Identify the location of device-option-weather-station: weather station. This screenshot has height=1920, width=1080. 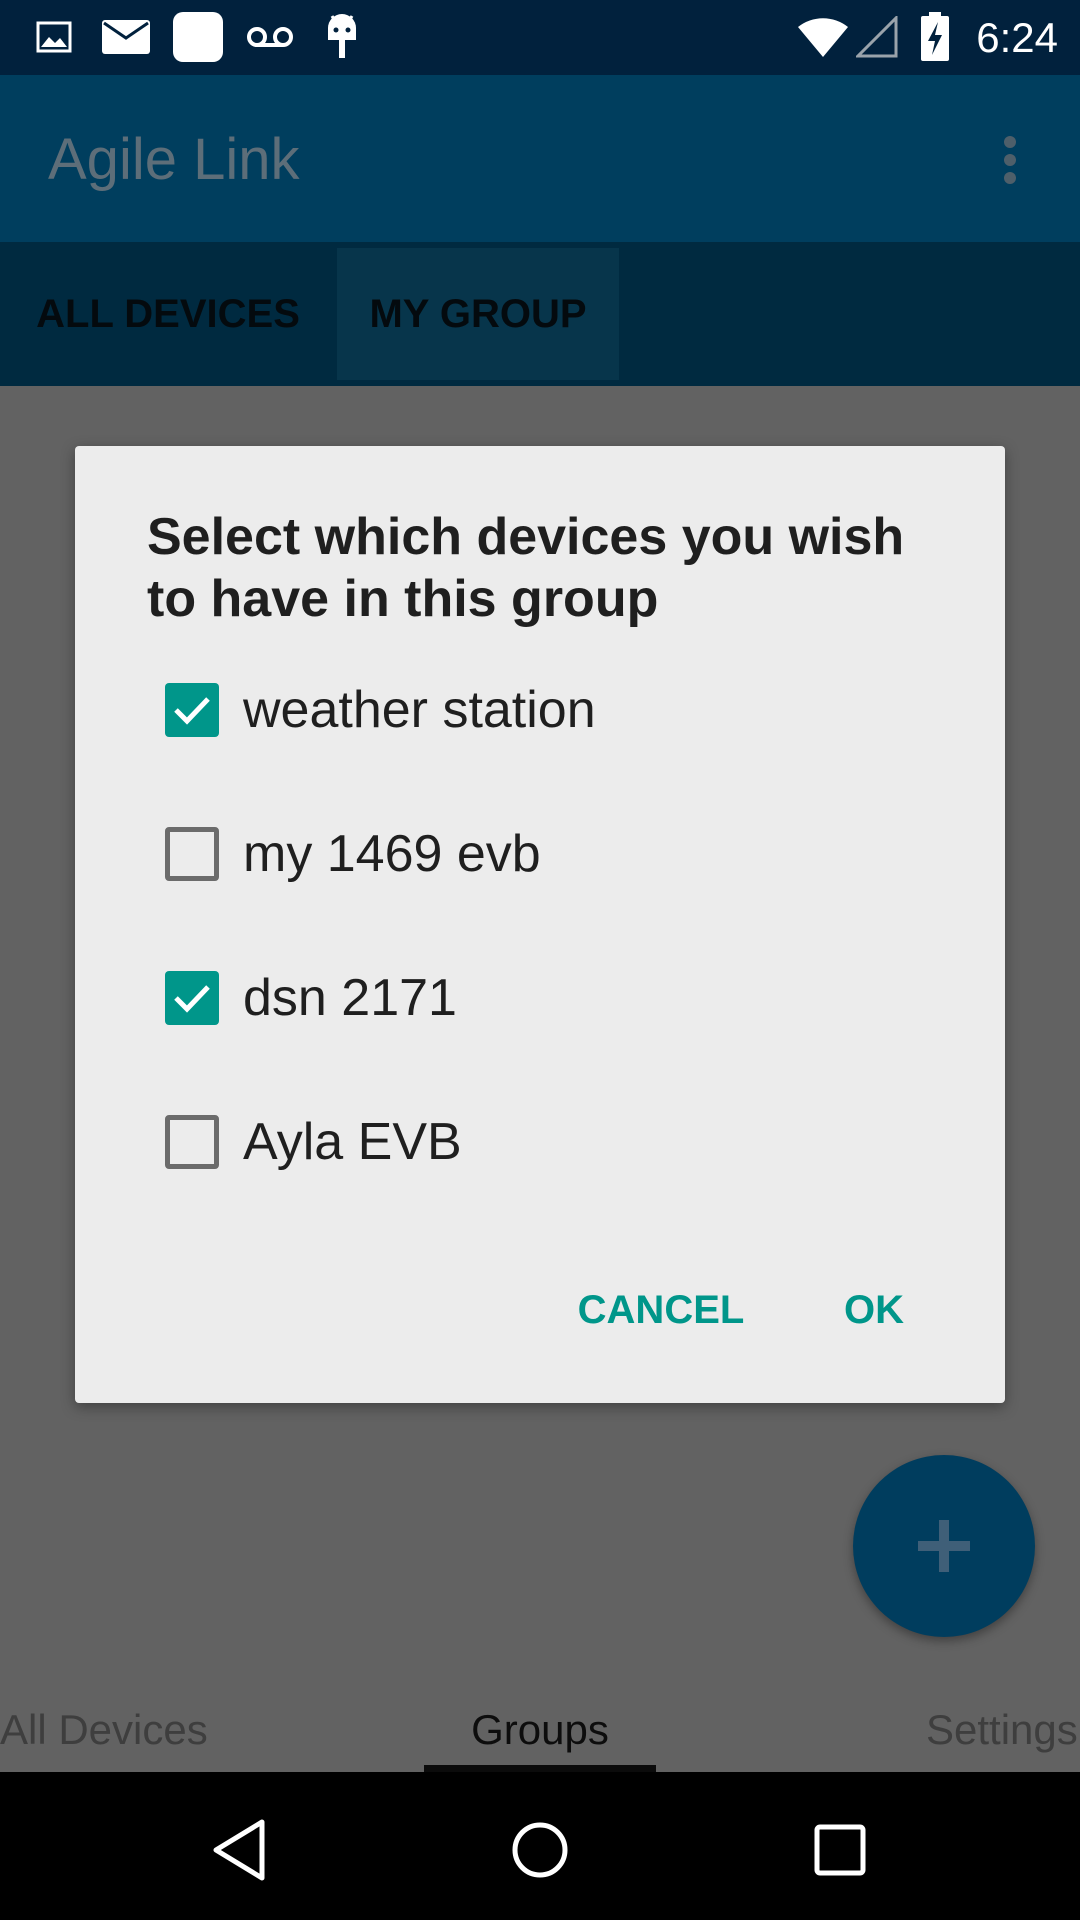
(380, 710).